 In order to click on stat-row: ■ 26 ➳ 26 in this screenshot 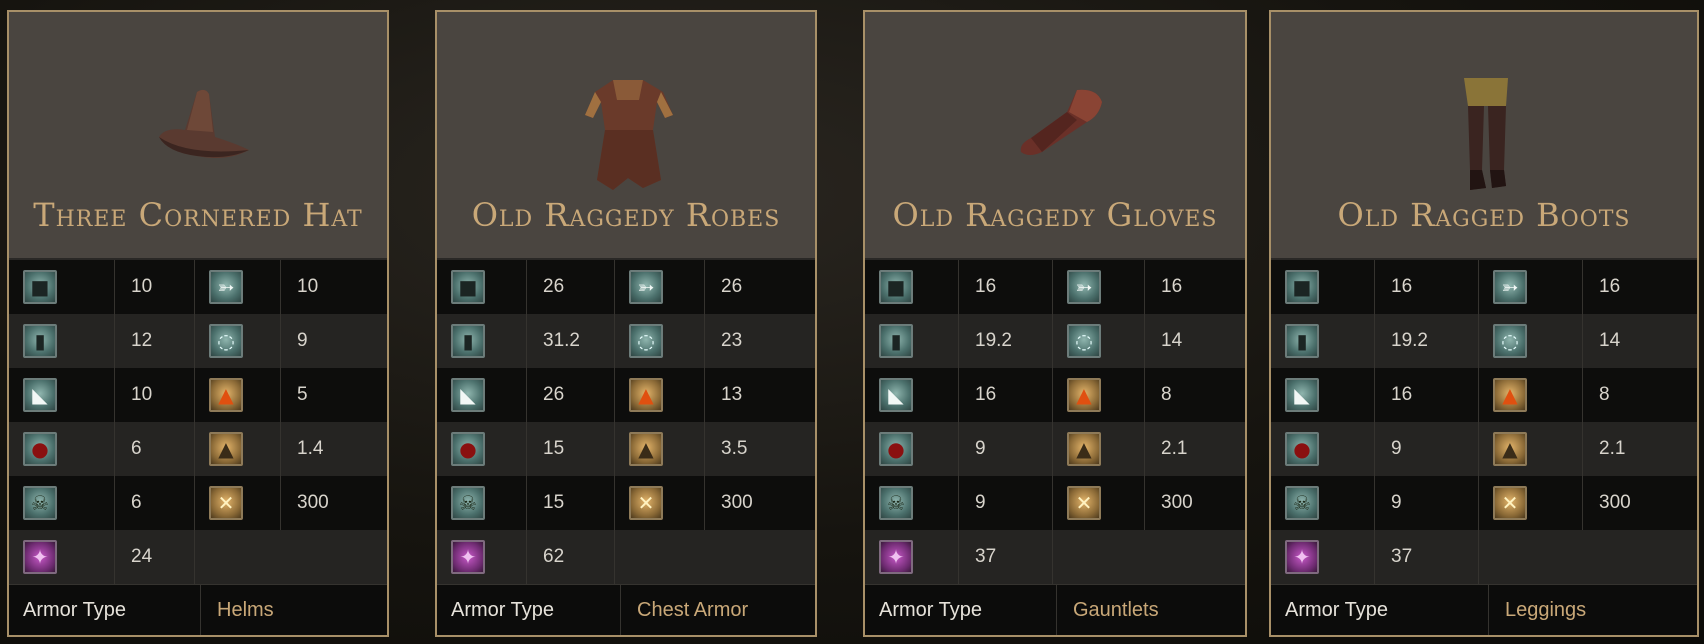, I will do `click(626, 287)`.